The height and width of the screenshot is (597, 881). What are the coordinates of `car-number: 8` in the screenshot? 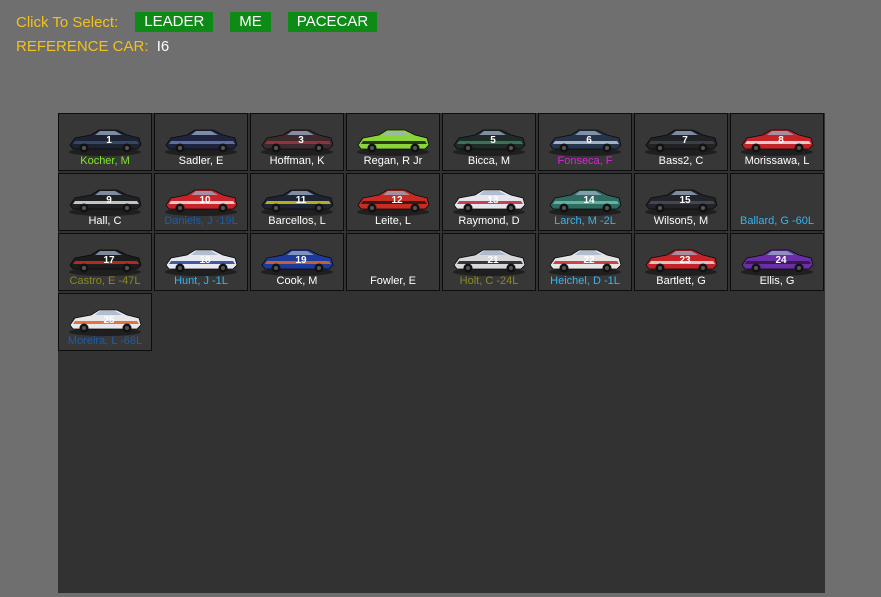 It's located at (781, 140).